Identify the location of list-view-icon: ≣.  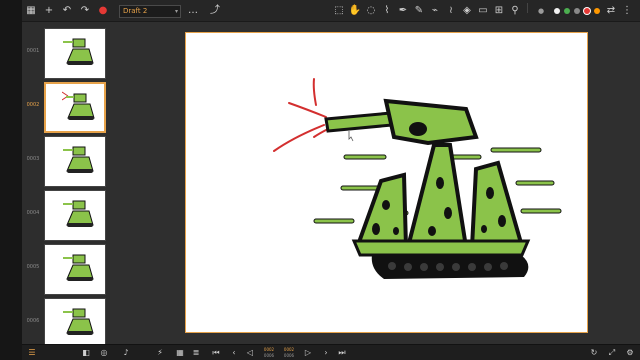
(196, 353).